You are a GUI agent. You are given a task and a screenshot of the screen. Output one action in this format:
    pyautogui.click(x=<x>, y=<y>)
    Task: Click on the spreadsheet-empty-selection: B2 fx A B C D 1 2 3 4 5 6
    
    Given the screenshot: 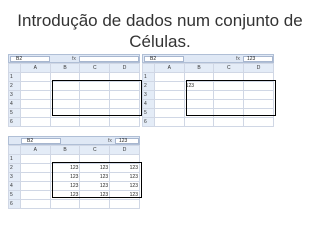 What is the action you would take?
    pyautogui.click(x=75, y=90)
    